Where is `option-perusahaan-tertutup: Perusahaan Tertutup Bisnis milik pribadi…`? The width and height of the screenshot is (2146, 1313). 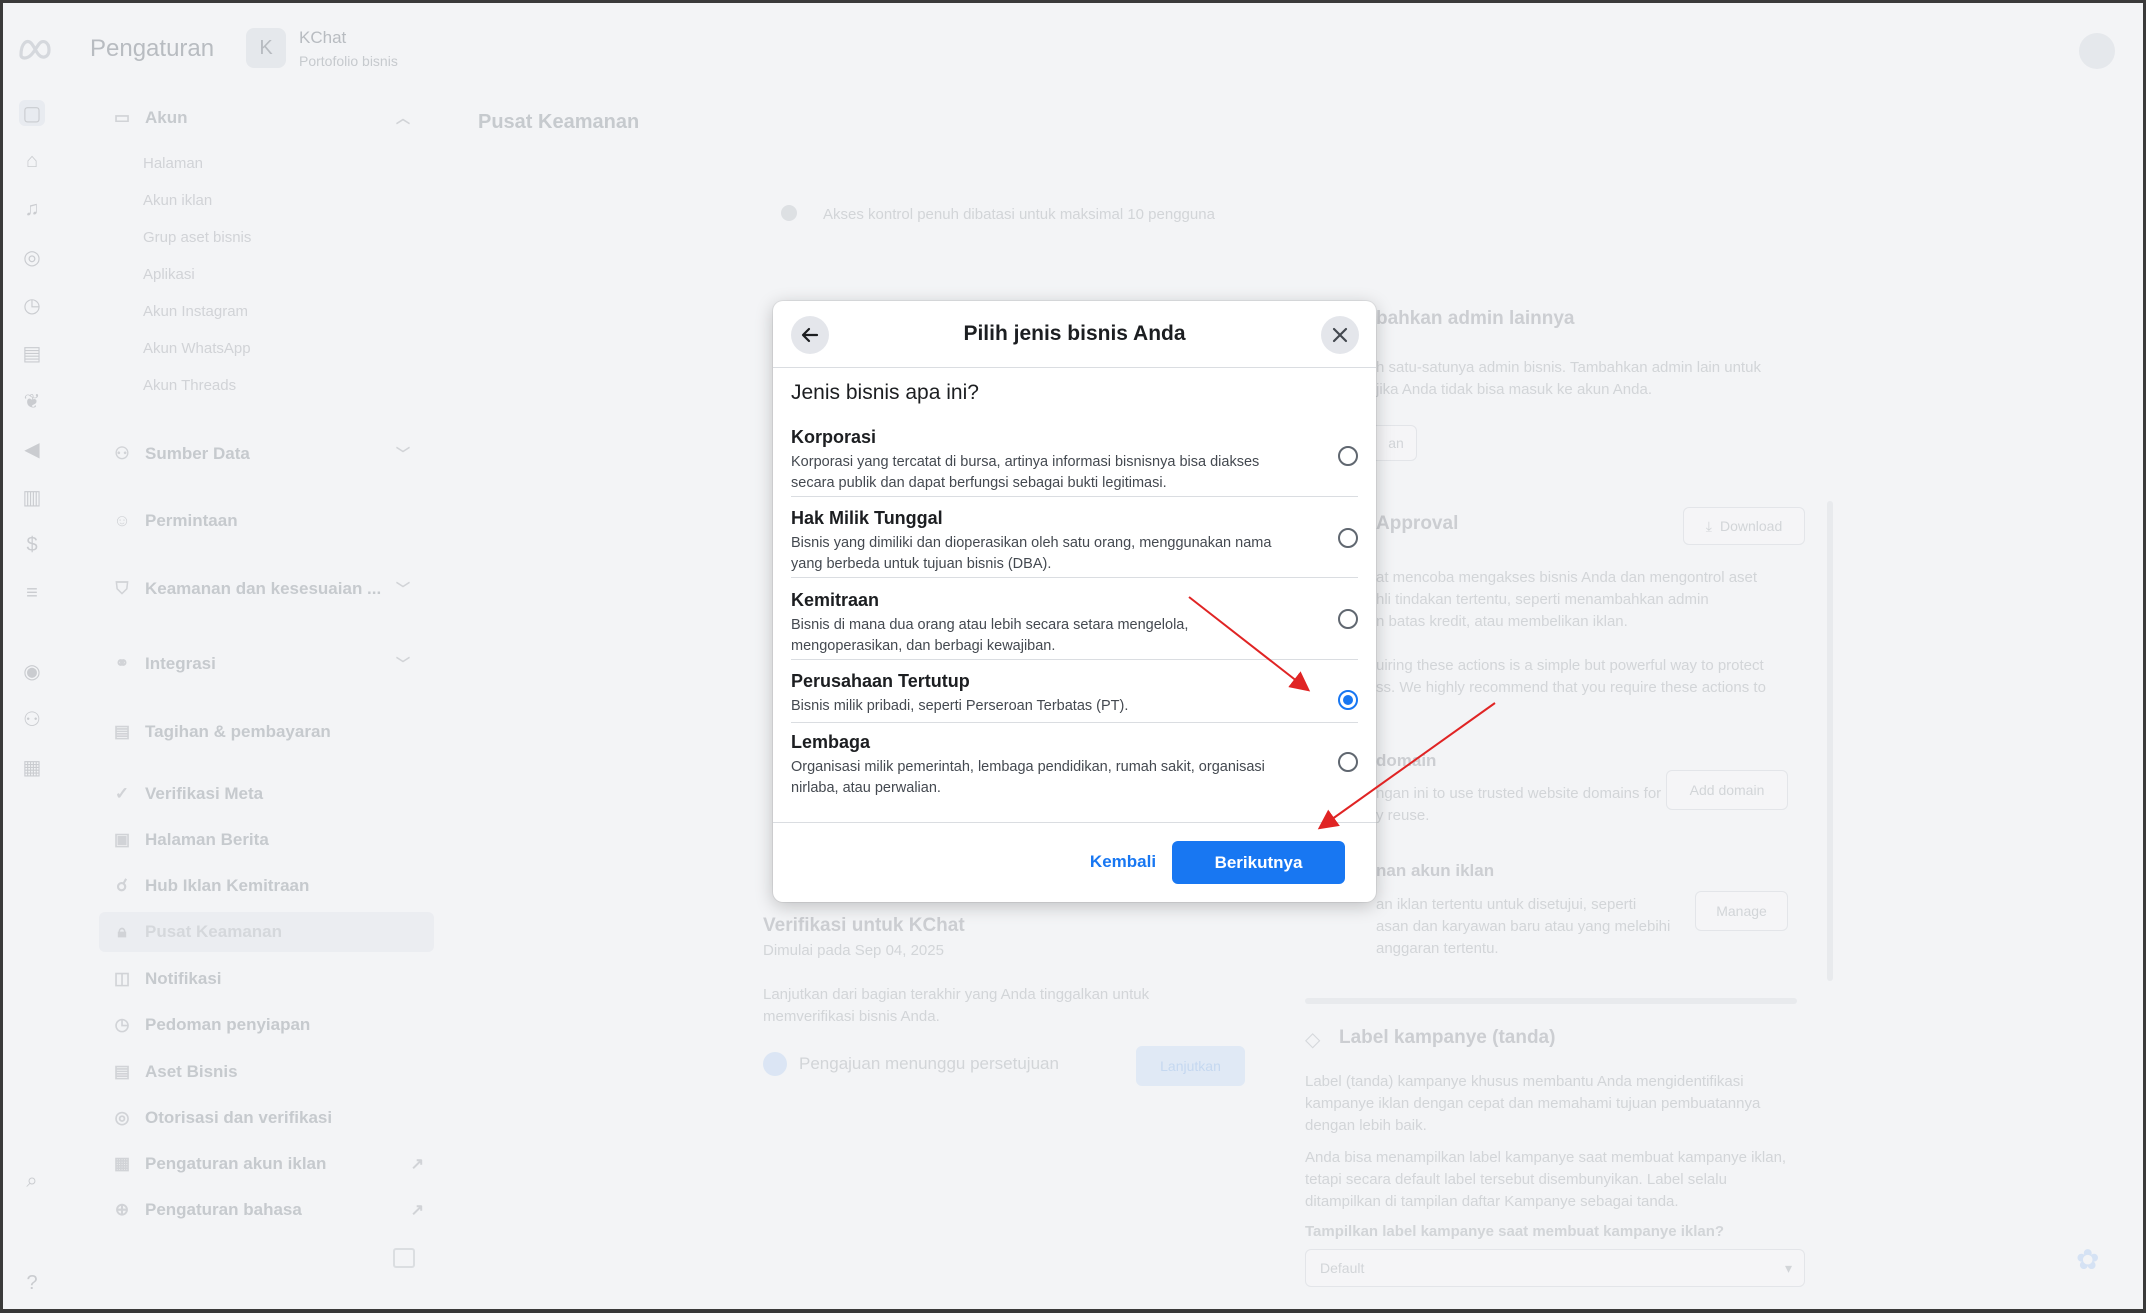
option-perusahaan-tertutup: Perusahaan Tertutup Bisnis milik pribadi… is located at coordinates (1074, 697).